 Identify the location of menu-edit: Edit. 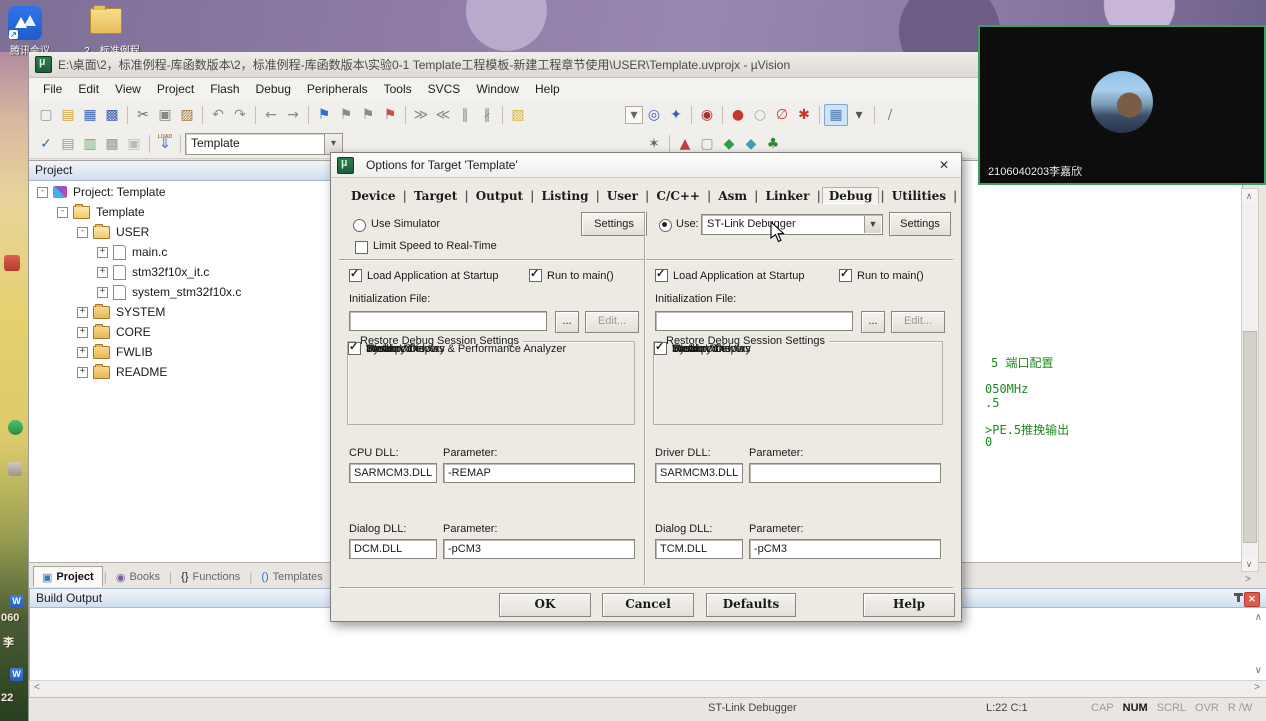
(88, 89).